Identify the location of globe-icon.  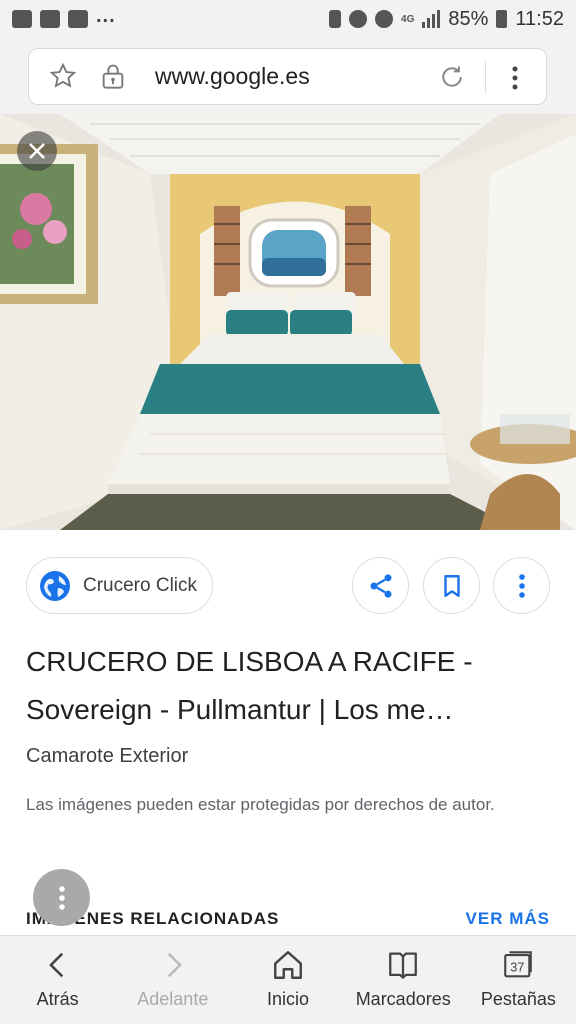
(55, 585).